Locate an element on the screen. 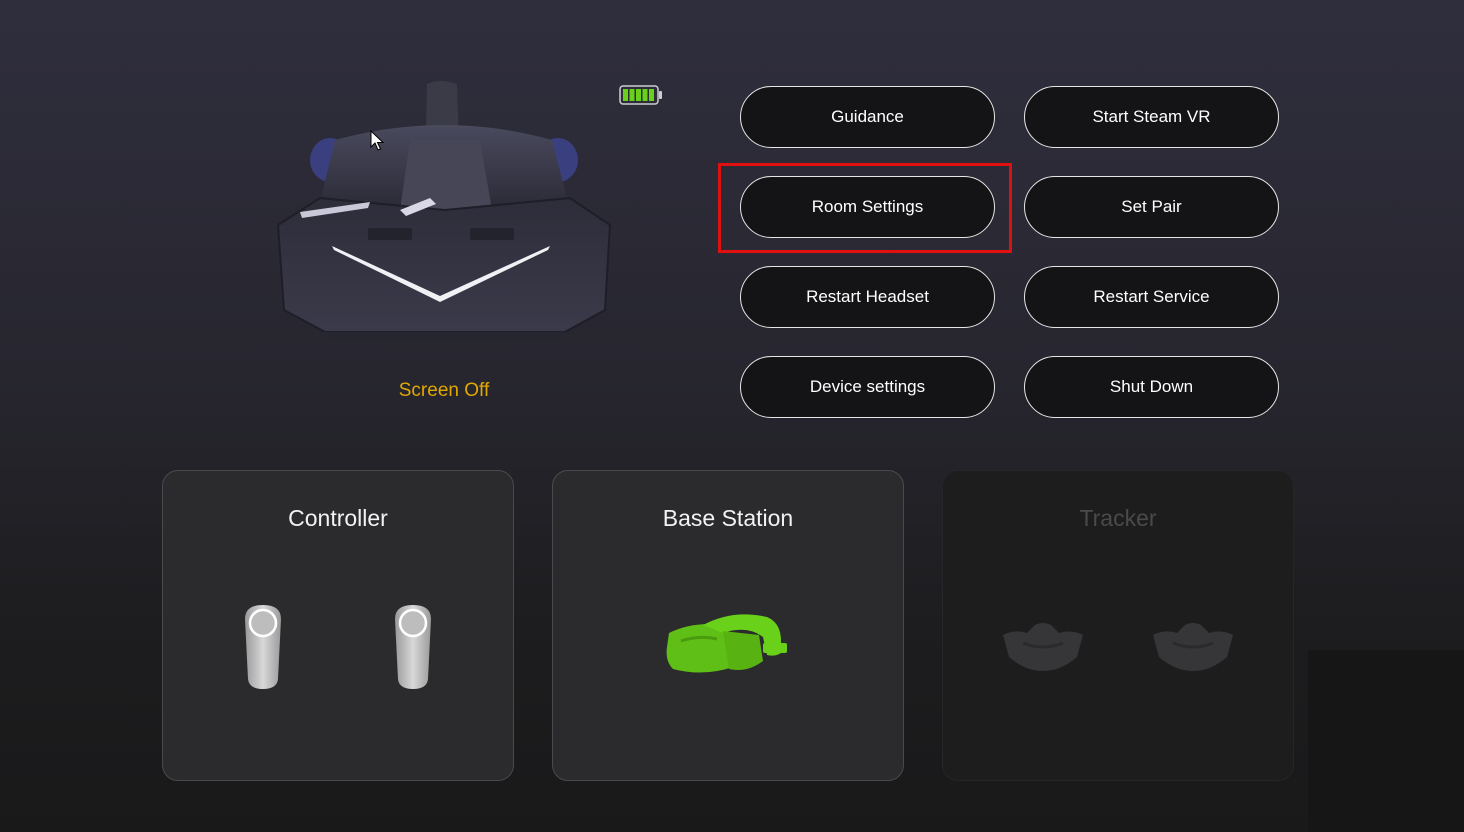  base-station-card: Base Station is located at coordinates (728, 625).